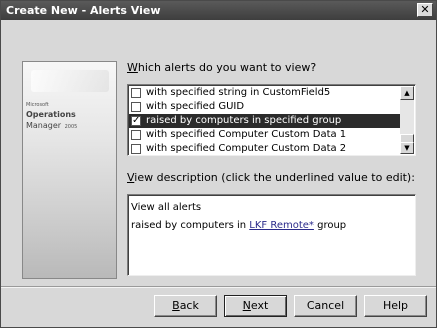  I want to click on description-line-1: View all alerts, so click(166, 207).